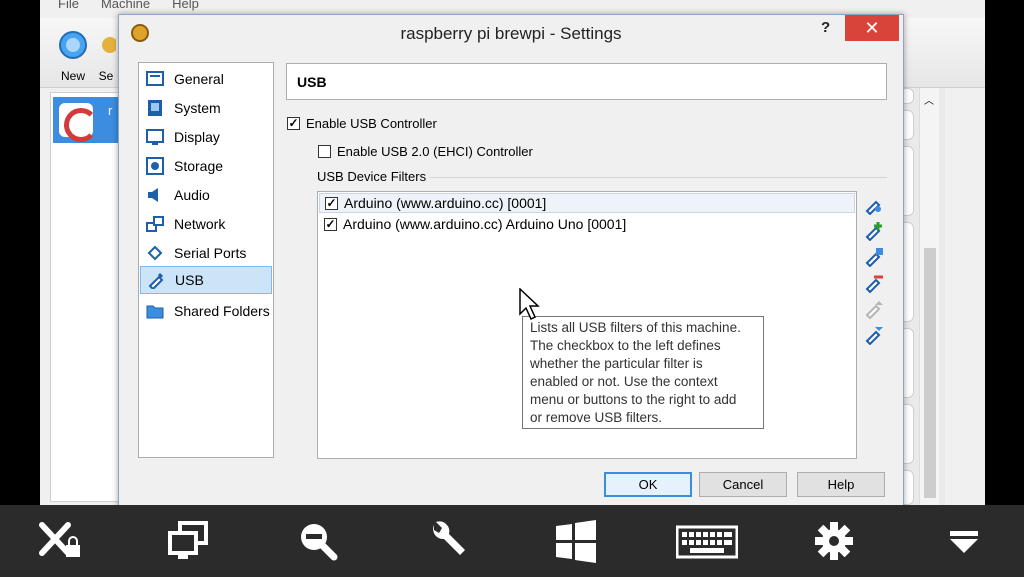  What do you see at coordinates (155, 253) in the screenshot?
I see `serial-ports-icon` at bounding box center [155, 253].